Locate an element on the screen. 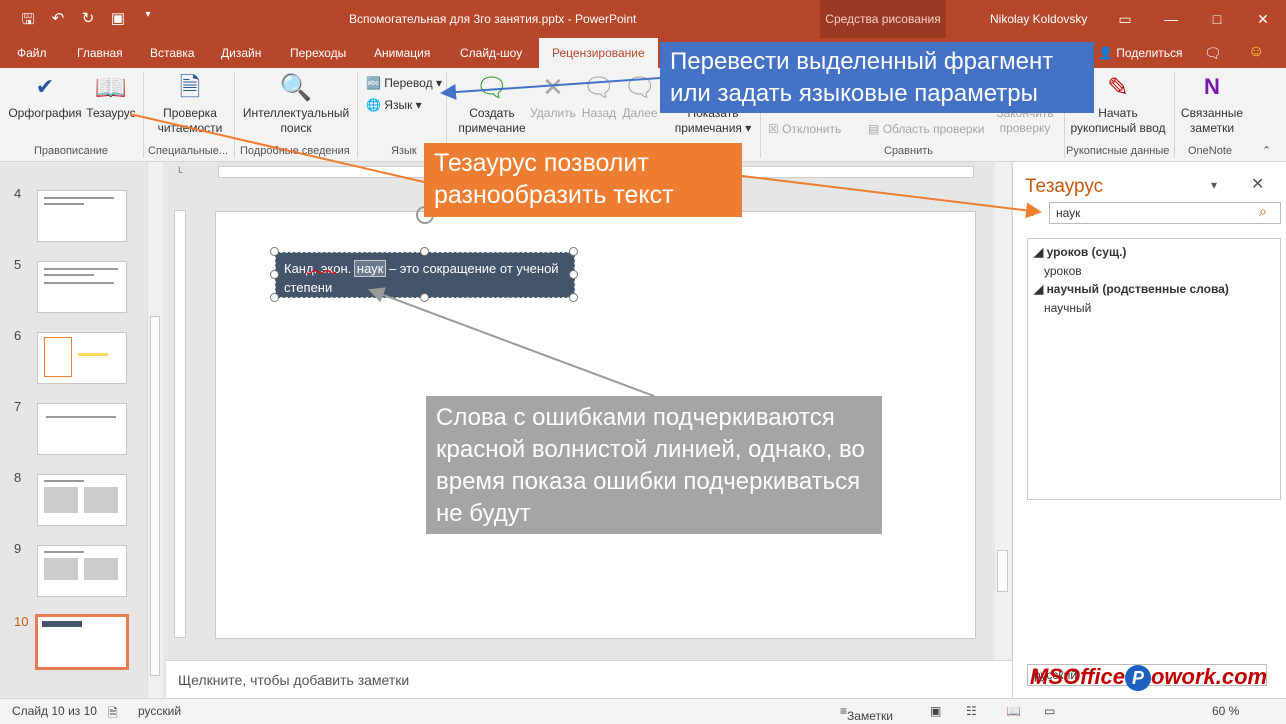 Image resolution: width=1286 pixels, height=724 pixels. save-icon: 🖫 is located at coordinates (28, 21).